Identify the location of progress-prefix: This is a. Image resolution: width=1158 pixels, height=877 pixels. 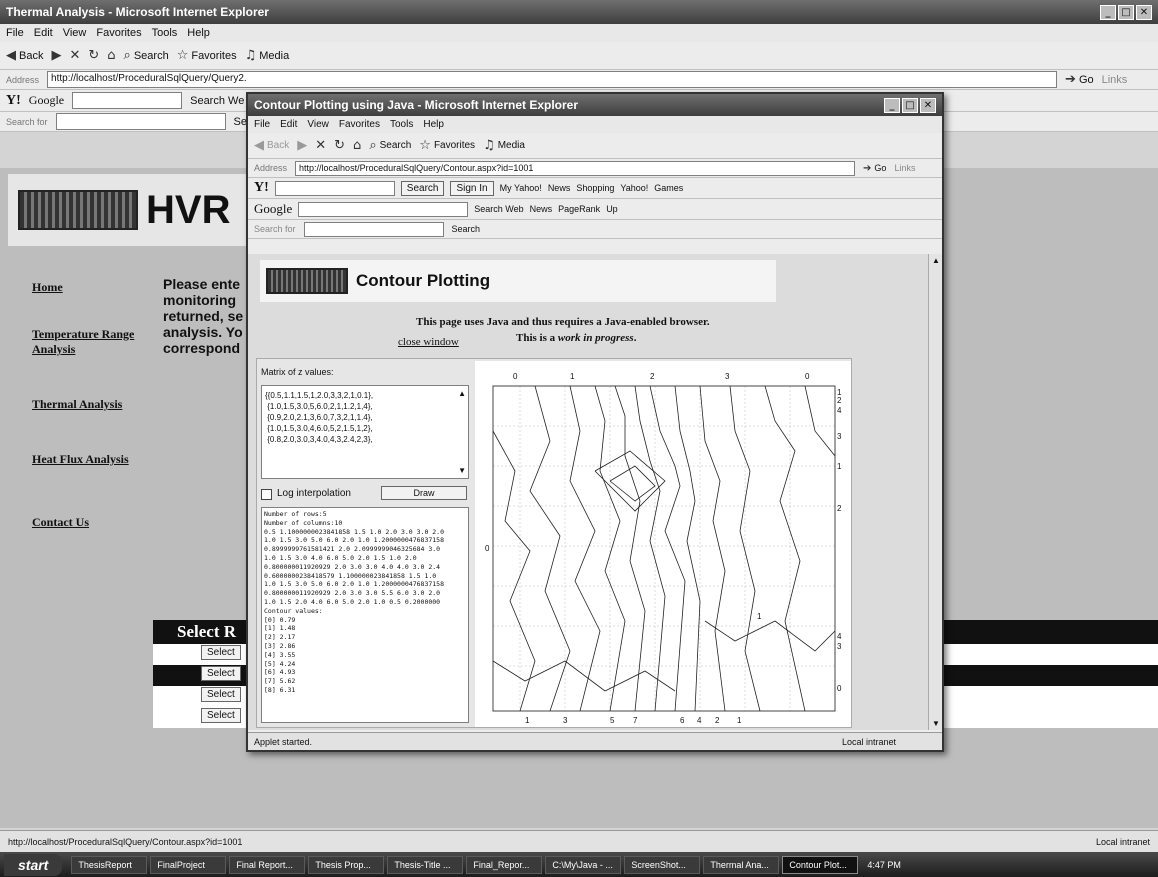
(537, 338).